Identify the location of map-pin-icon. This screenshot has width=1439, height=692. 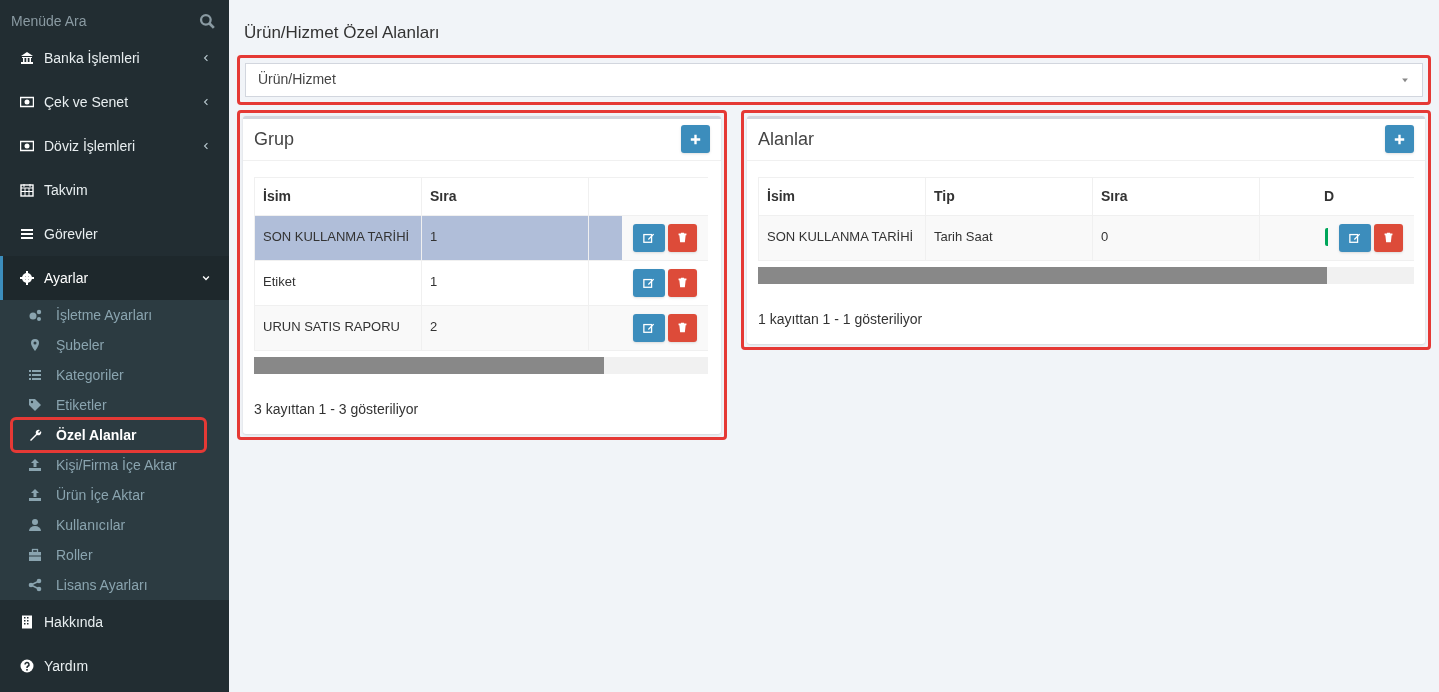
(35, 345).